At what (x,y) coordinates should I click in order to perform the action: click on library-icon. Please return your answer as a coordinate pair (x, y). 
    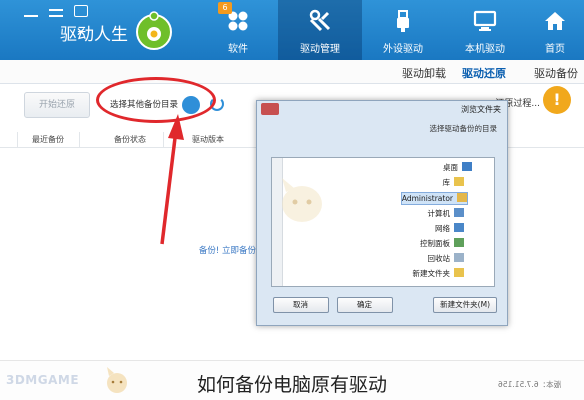
    Looking at the image, I should click on (459, 181).